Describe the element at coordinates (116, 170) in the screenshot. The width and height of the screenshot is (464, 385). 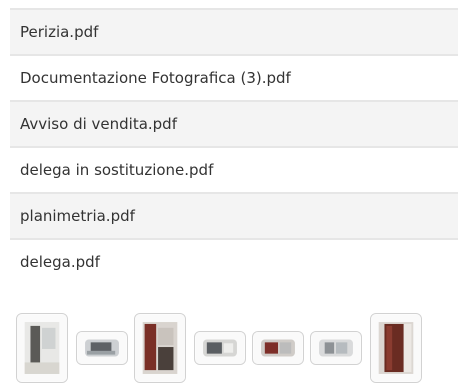
I see `document-label: delega in sostituzione.pdf` at that location.